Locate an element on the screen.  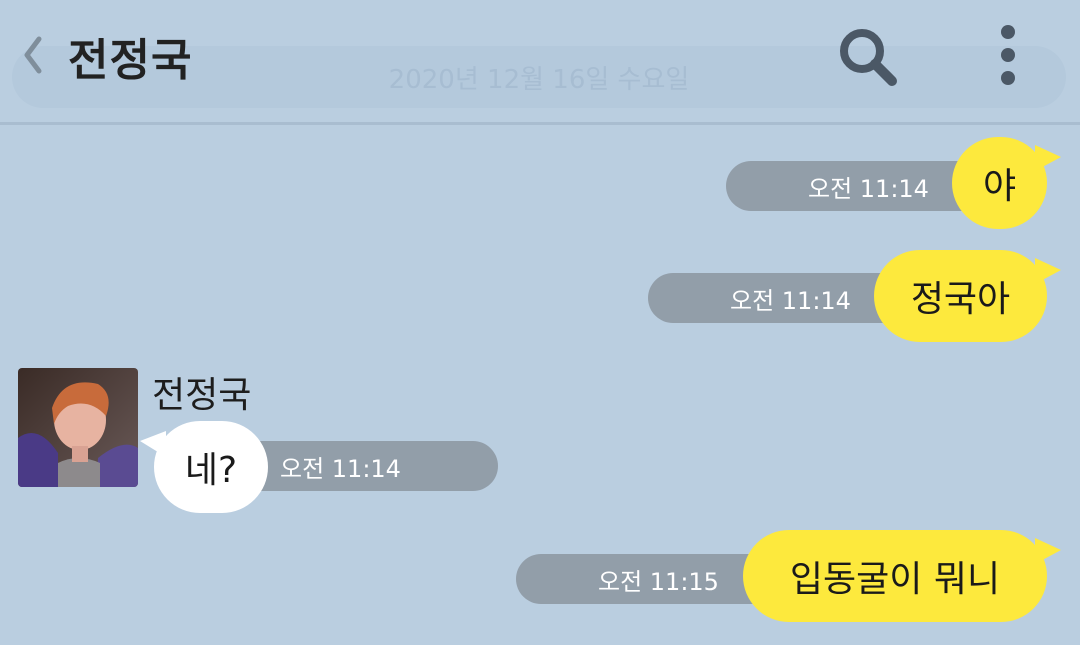
sender-name: 전정국 is located at coordinates (202, 395).